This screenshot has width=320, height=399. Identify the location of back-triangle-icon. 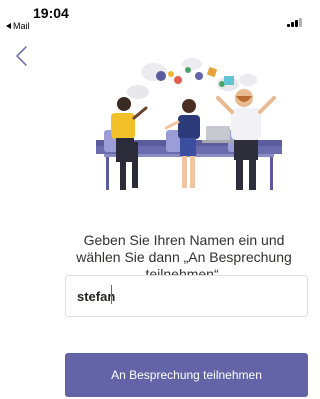
(8, 26).